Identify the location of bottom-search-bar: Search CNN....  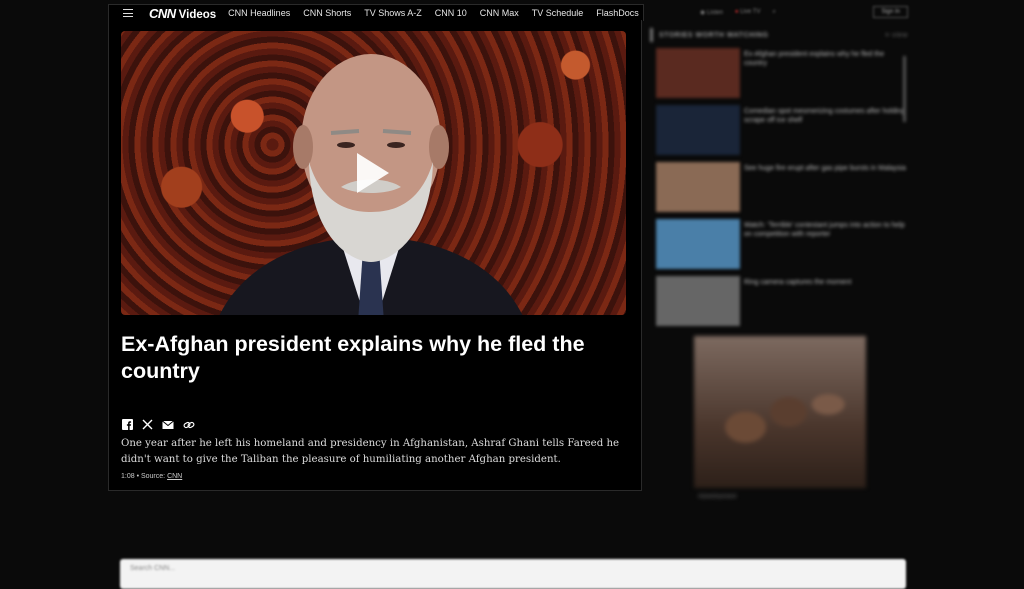
(513, 574).